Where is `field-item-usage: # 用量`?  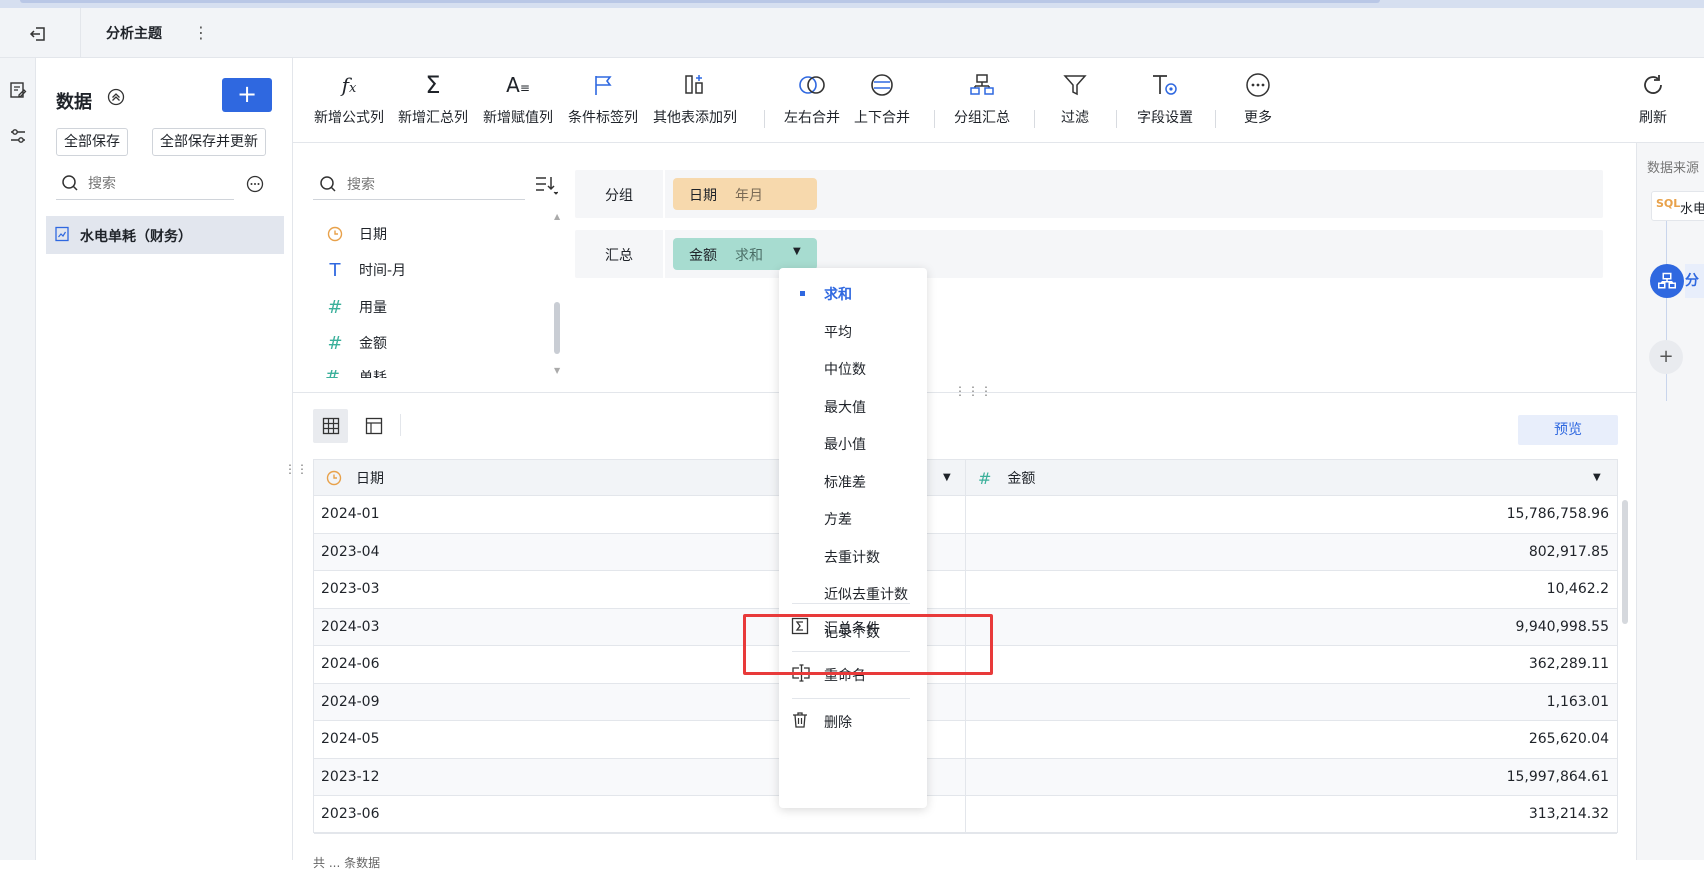
field-item-usage: # 用量 is located at coordinates (356, 307).